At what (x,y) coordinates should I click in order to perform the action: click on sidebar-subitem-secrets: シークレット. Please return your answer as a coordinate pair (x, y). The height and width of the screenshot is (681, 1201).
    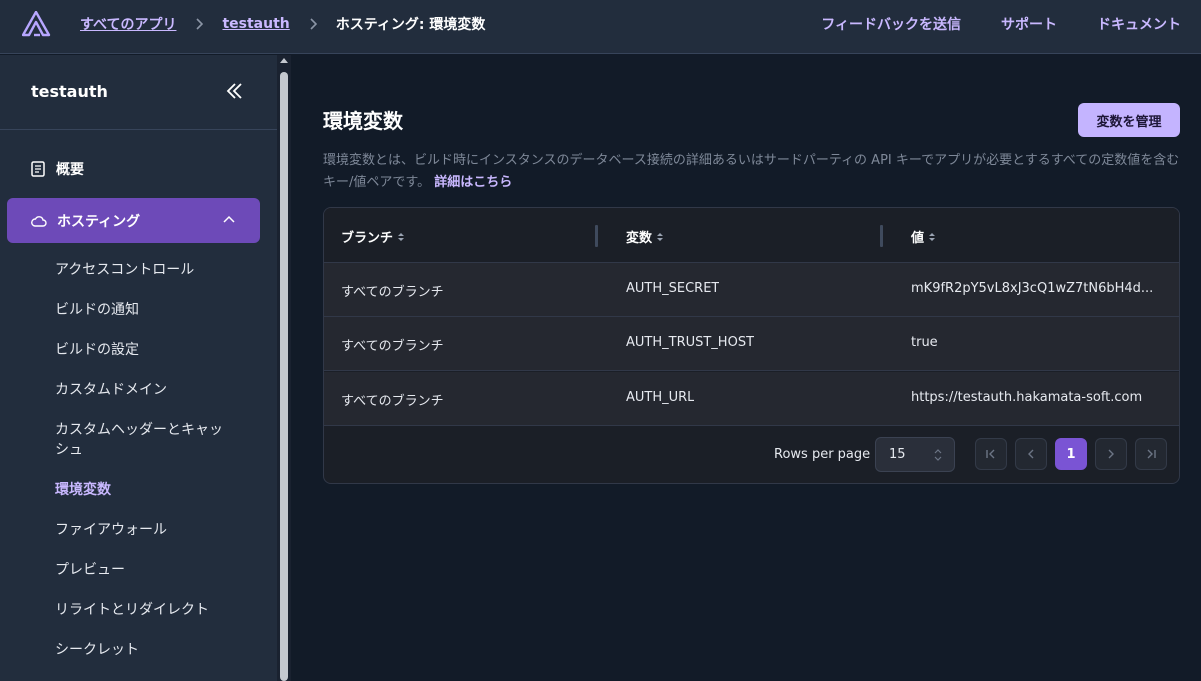
    Looking at the image, I should click on (150, 650).